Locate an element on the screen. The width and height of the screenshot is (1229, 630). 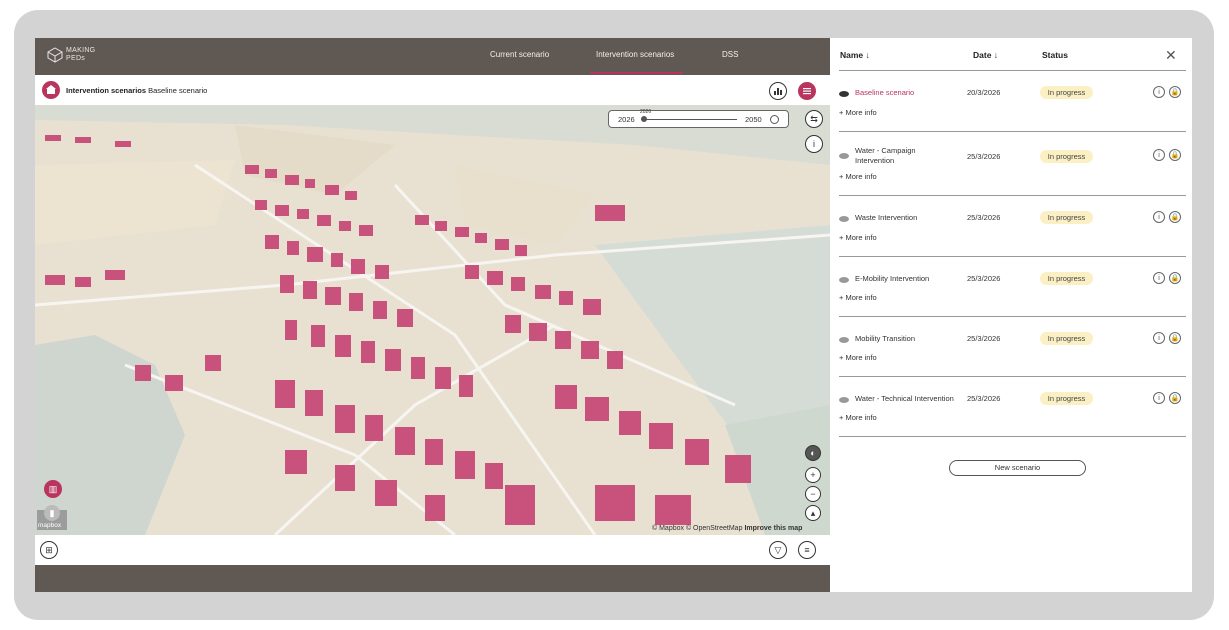
list-icon is located at coordinates (807, 91).